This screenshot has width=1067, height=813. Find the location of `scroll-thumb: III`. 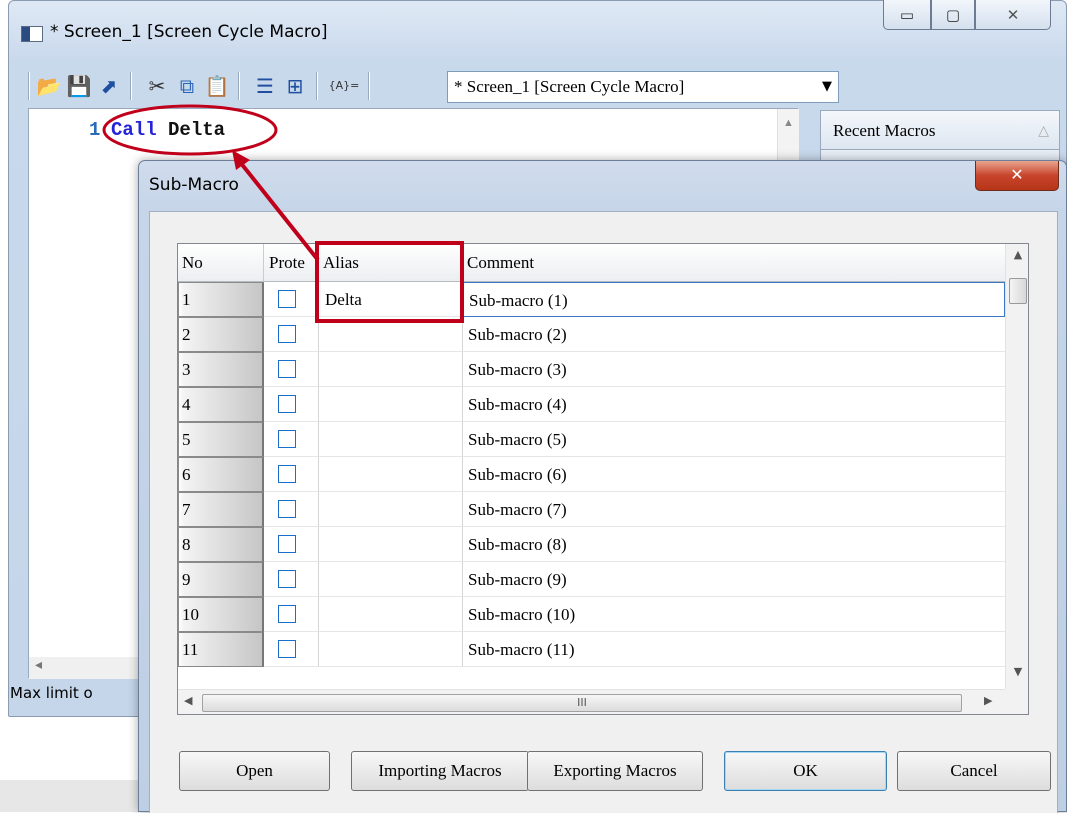

scroll-thumb: III is located at coordinates (582, 703).